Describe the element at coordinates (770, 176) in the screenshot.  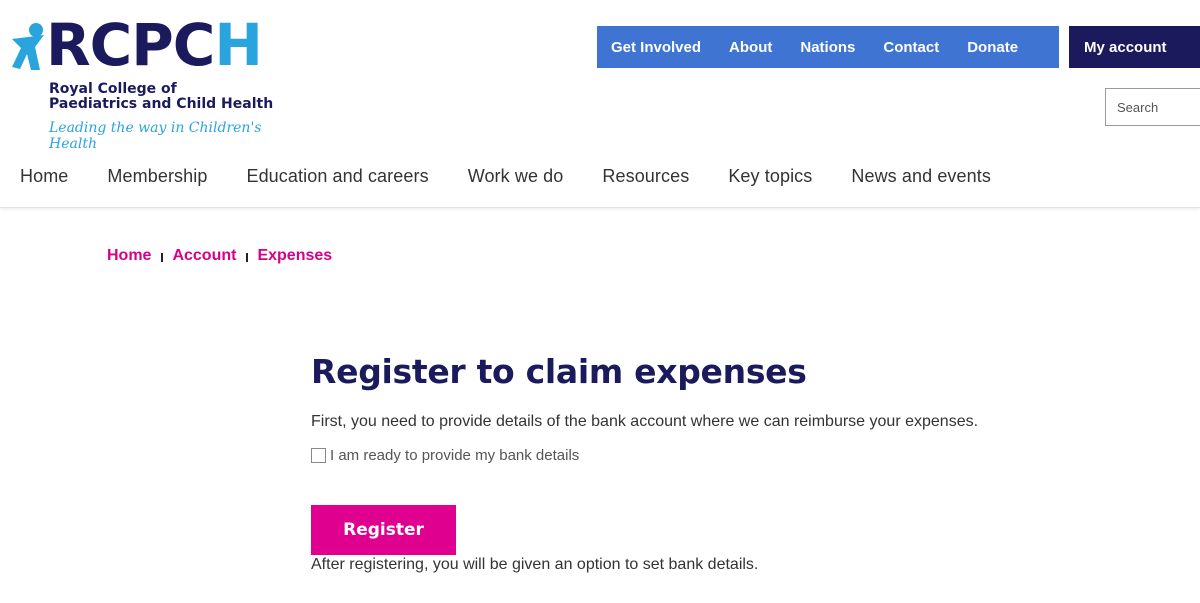
I see `main-nav-key-topics: Key topics` at that location.